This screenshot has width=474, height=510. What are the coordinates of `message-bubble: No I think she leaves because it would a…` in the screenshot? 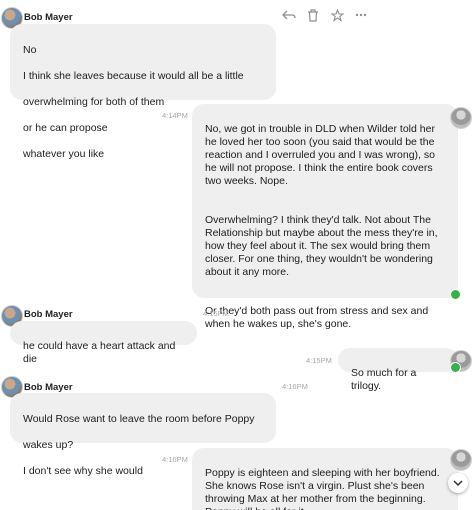 It's located at (143, 92).